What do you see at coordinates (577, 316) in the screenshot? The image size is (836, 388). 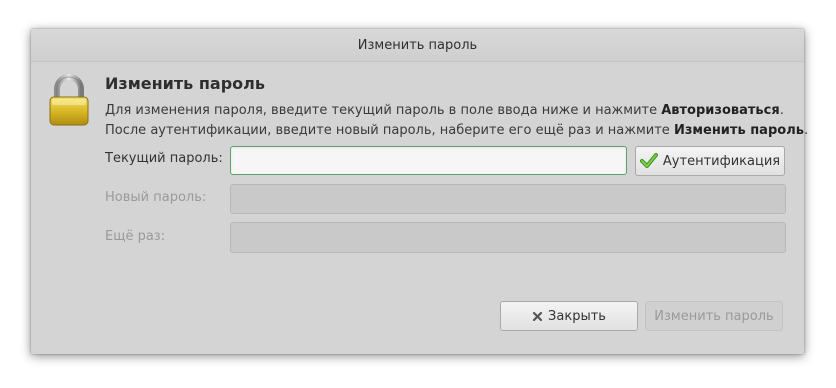 I see `close-button-label: Закрыть` at bounding box center [577, 316].